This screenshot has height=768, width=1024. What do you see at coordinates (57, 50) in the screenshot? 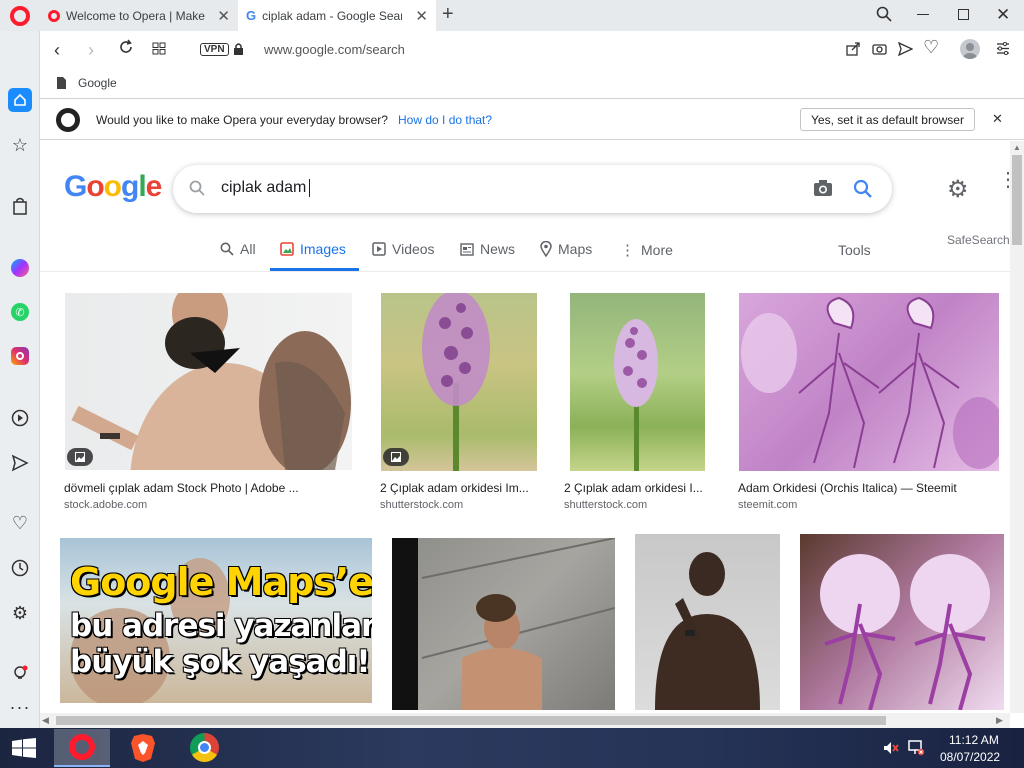
I see `back-icon: ‹` at bounding box center [57, 50].